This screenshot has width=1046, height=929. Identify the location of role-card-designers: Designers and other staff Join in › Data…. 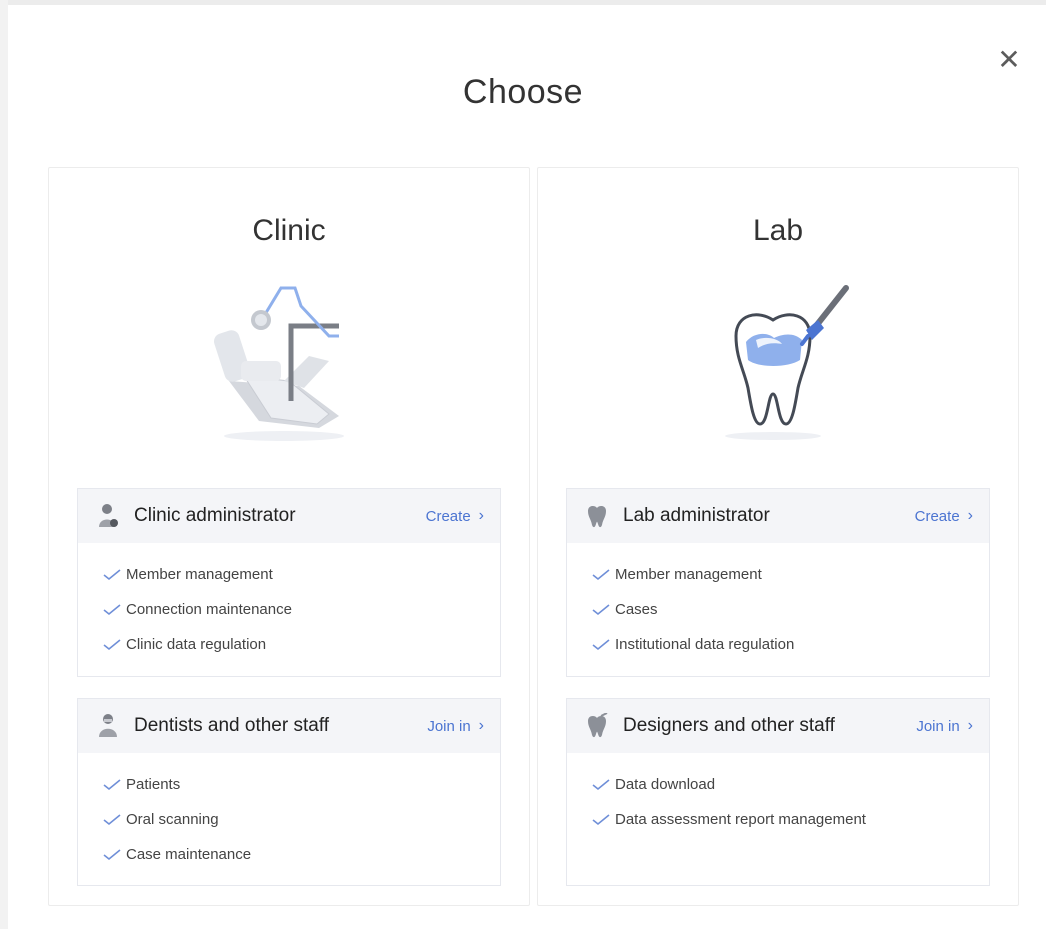
(778, 792).